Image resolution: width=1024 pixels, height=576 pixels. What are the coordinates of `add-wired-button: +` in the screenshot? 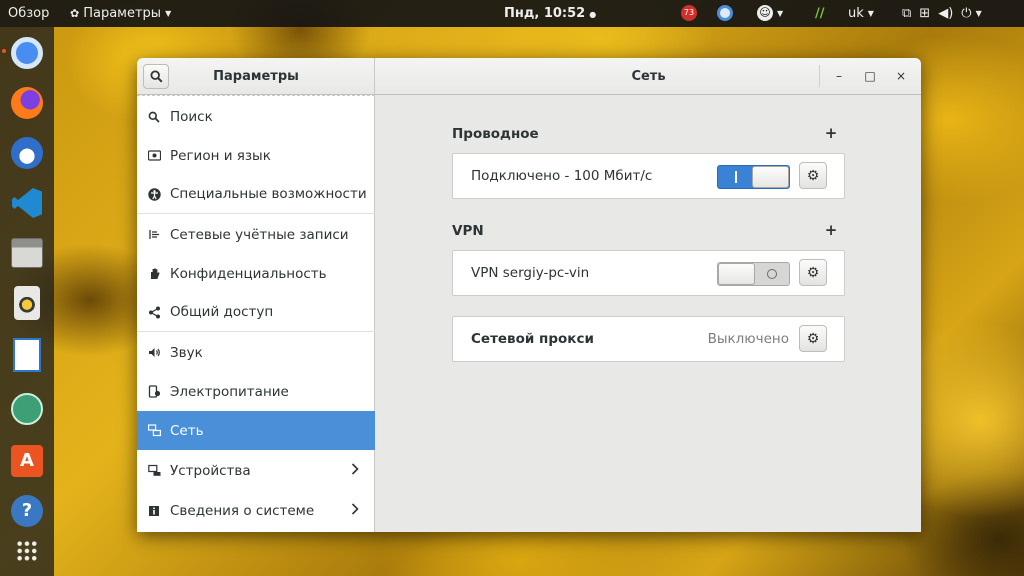 It's located at (831, 133).